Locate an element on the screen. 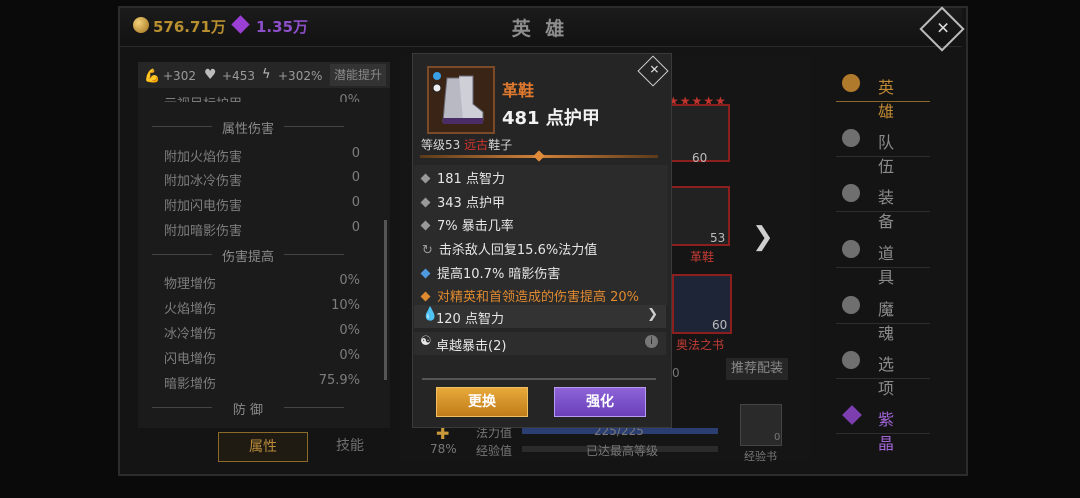 Image resolution: width=1080 pixels, height=498 pixels. exp-label: 经验值 is located at coordinates (494, 451).